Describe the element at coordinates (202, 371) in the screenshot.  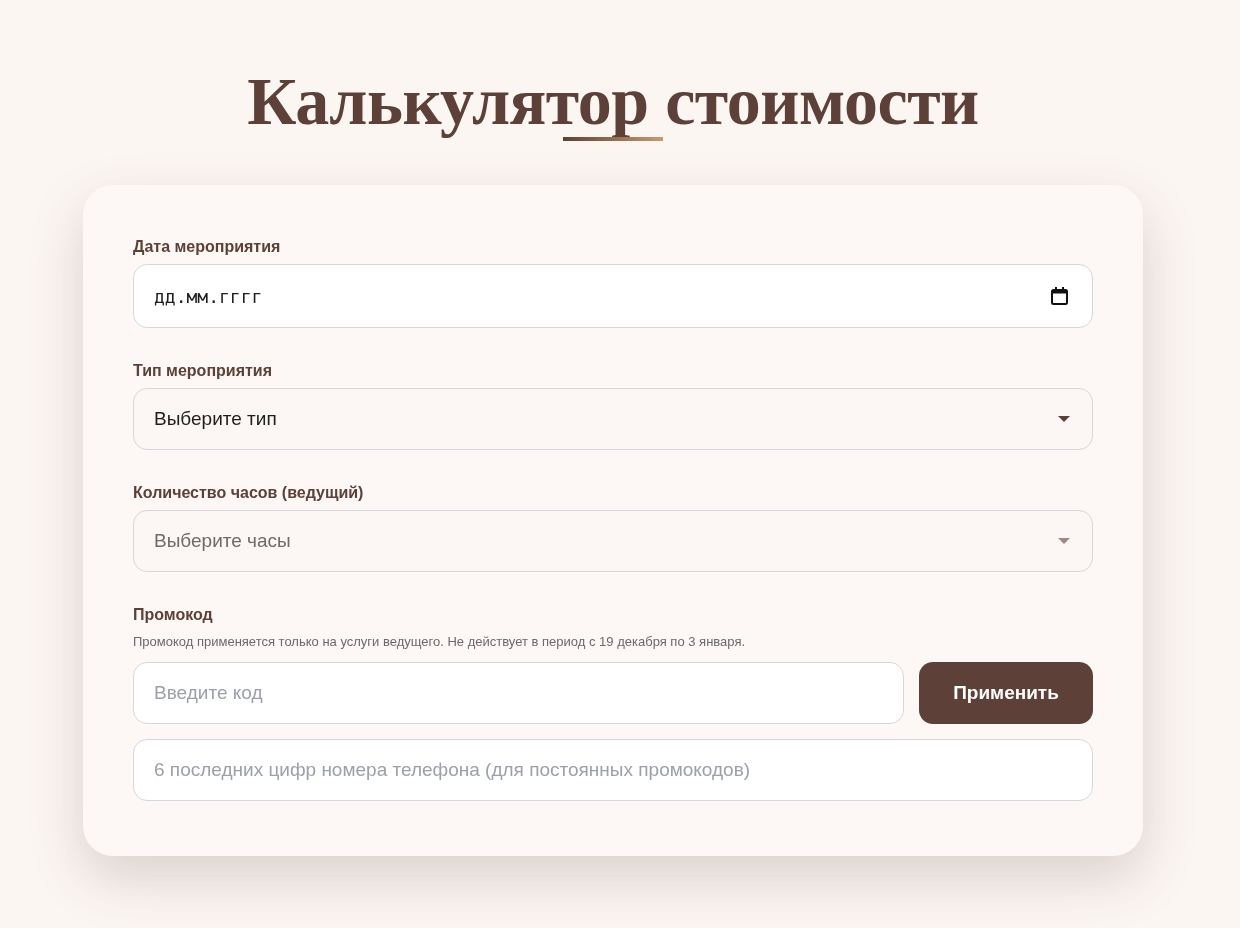
I see `field-label: Тип мероприятия` at that location.